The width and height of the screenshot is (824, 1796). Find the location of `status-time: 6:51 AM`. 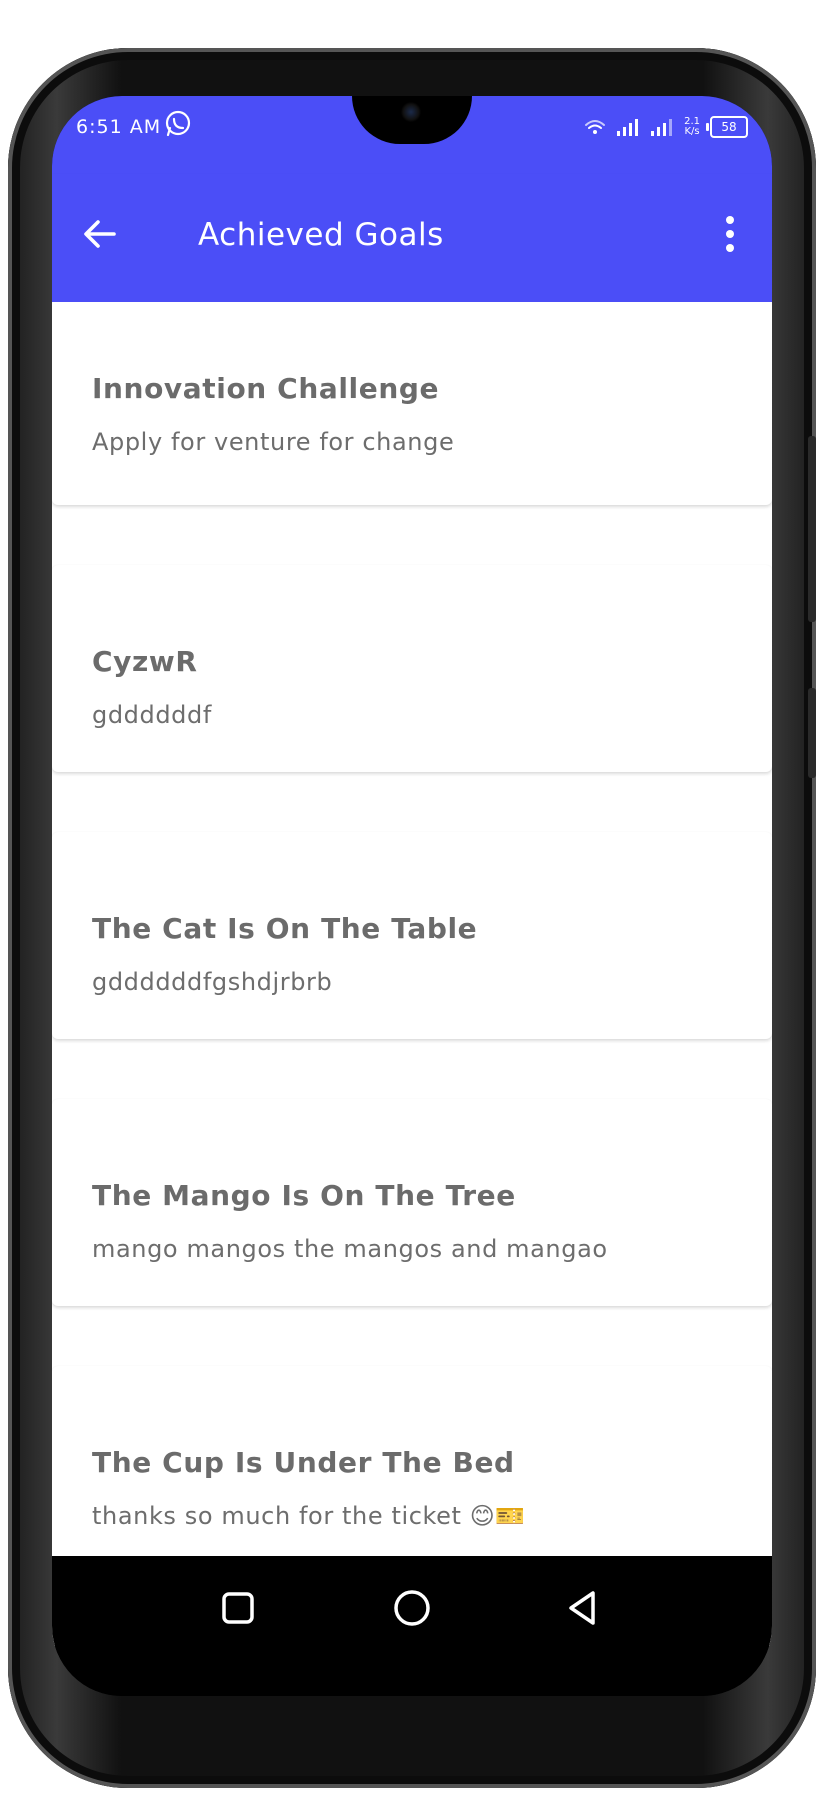

status-time: 6:51 AM is located at coordinates (119, 127).